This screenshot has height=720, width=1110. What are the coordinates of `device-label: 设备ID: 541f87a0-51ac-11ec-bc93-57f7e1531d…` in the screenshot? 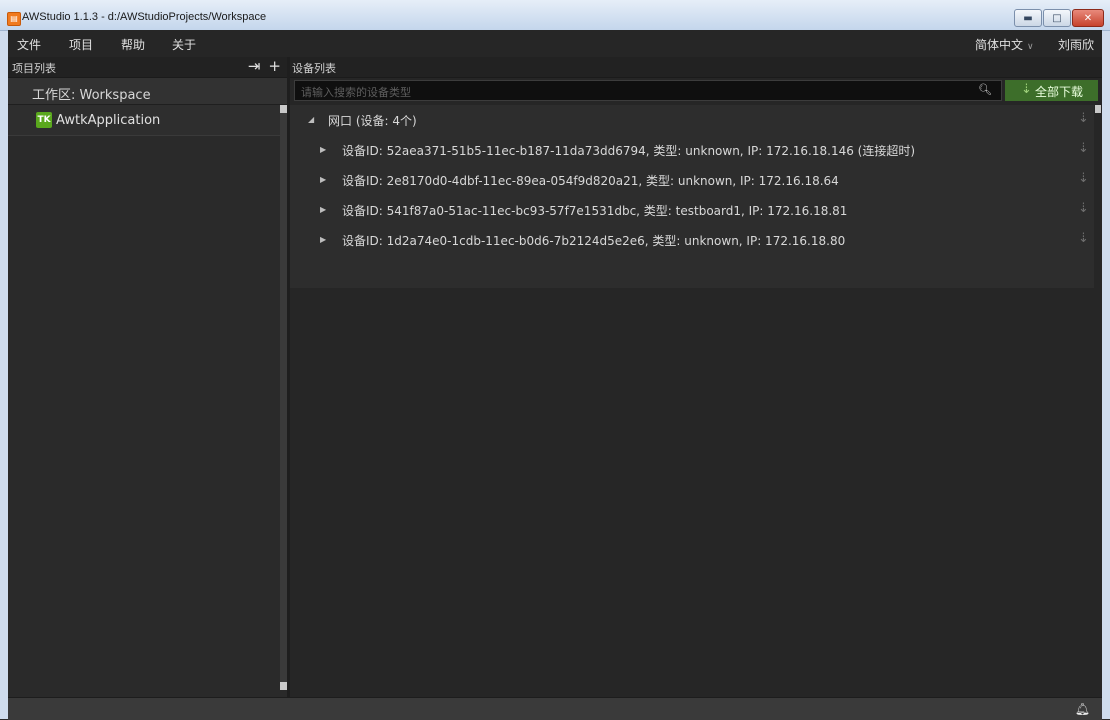 It's located at (595, 211).